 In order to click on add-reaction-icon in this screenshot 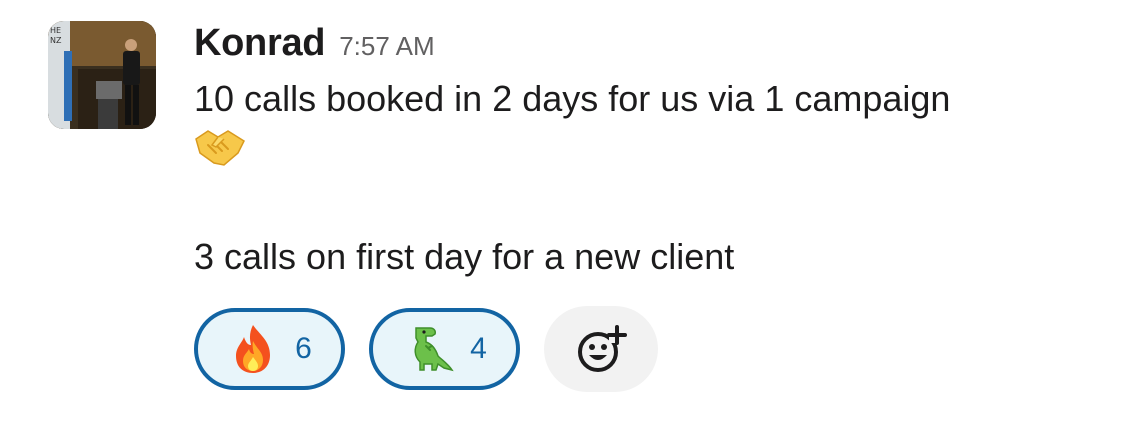, I will do `click(602, 348)`.